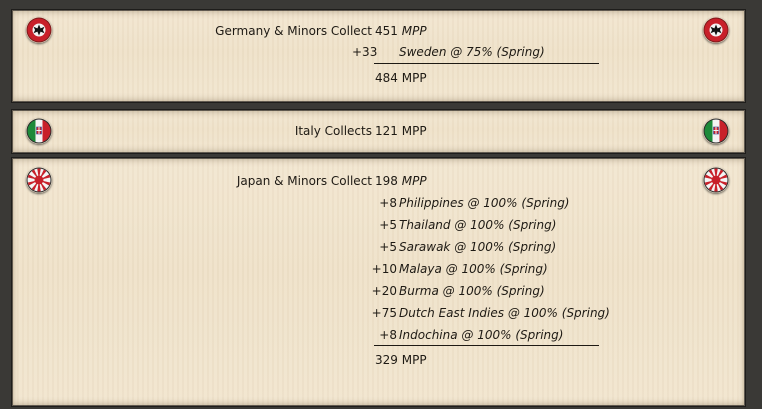 The width and height of the screenshot is (762, 409). What do you see at coordinates (401, 78) in the screenshot?
I see `germany-total-mpp: 484 MPP` at bounding box center [401, 78].